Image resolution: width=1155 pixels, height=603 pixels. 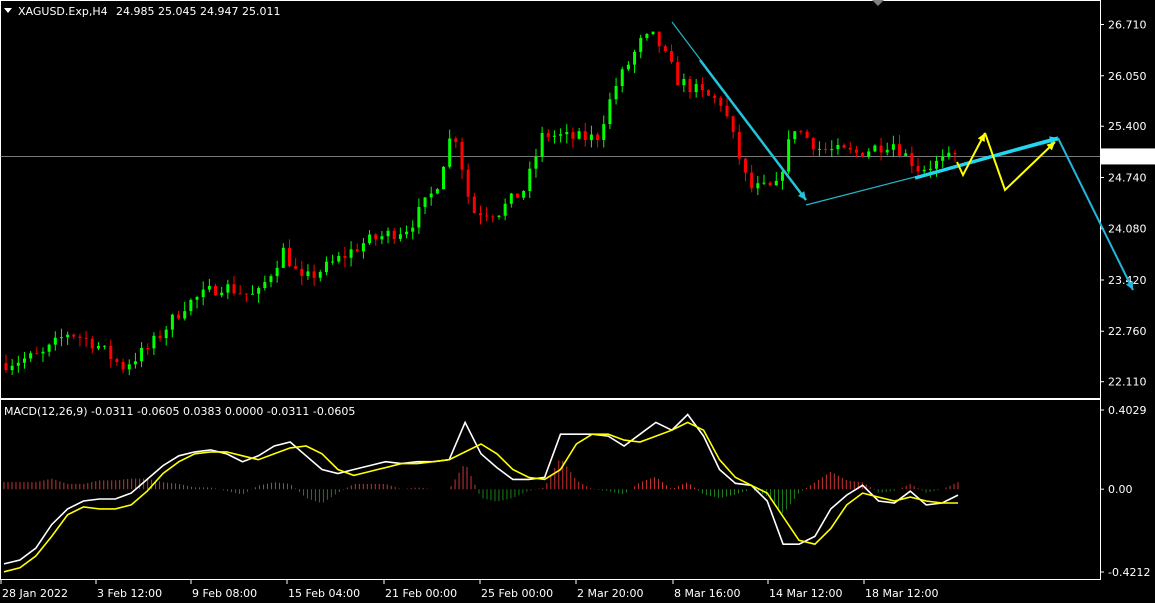 I want to click on time-axis-label: 28 Jan 2022, so click(x=35, y=593).